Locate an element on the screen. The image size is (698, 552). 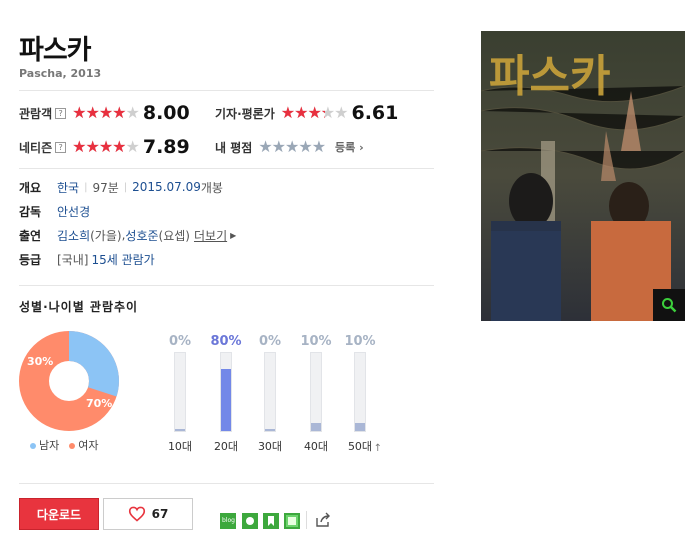
critics-stars: ★★★★★ ★★★★★ is located at coordinates (314, 113).